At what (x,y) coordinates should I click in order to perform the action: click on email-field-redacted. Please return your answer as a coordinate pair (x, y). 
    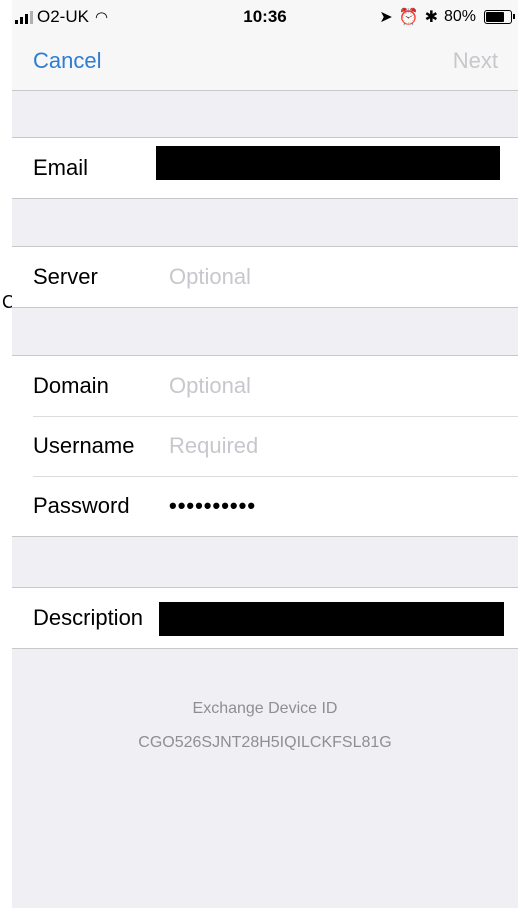
    Looking at the image, I should click on (328, 163).